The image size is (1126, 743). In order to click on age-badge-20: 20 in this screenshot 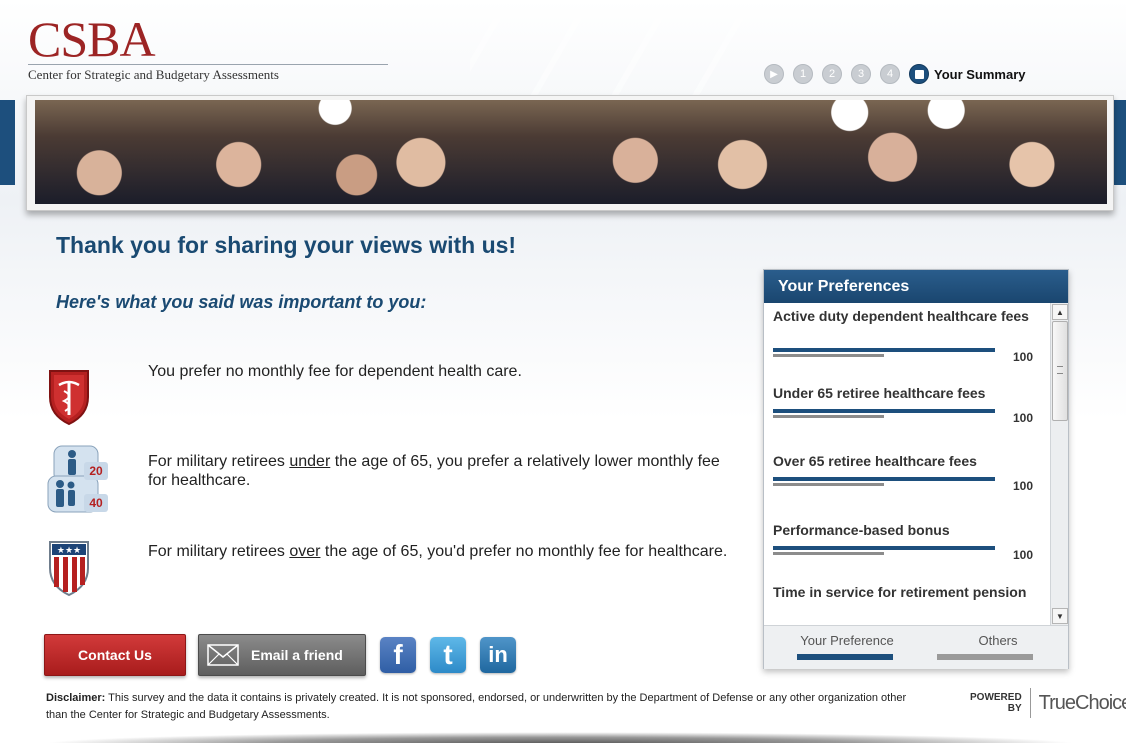, I will do `click(96, 471)`.